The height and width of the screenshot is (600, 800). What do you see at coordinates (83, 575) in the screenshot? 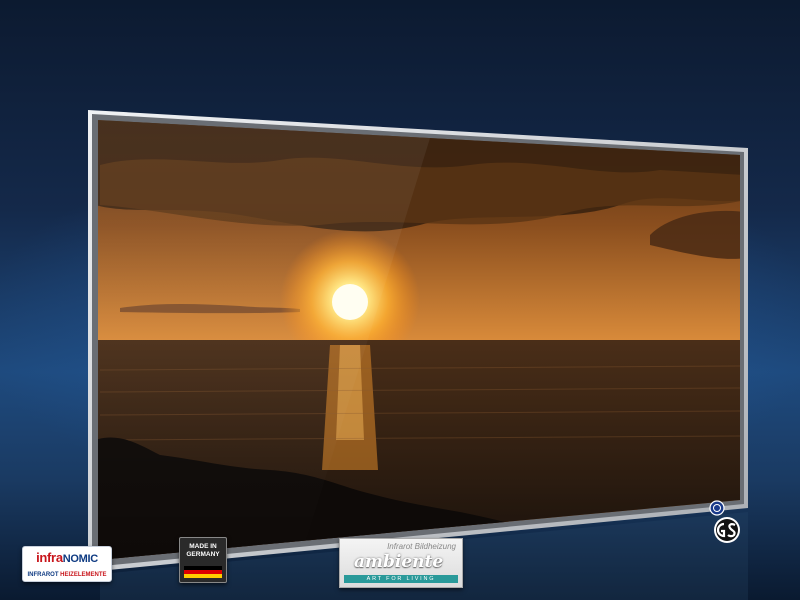
I see `tagline-part2: HEIZELEMENTE` at bounding box center [83, 575].